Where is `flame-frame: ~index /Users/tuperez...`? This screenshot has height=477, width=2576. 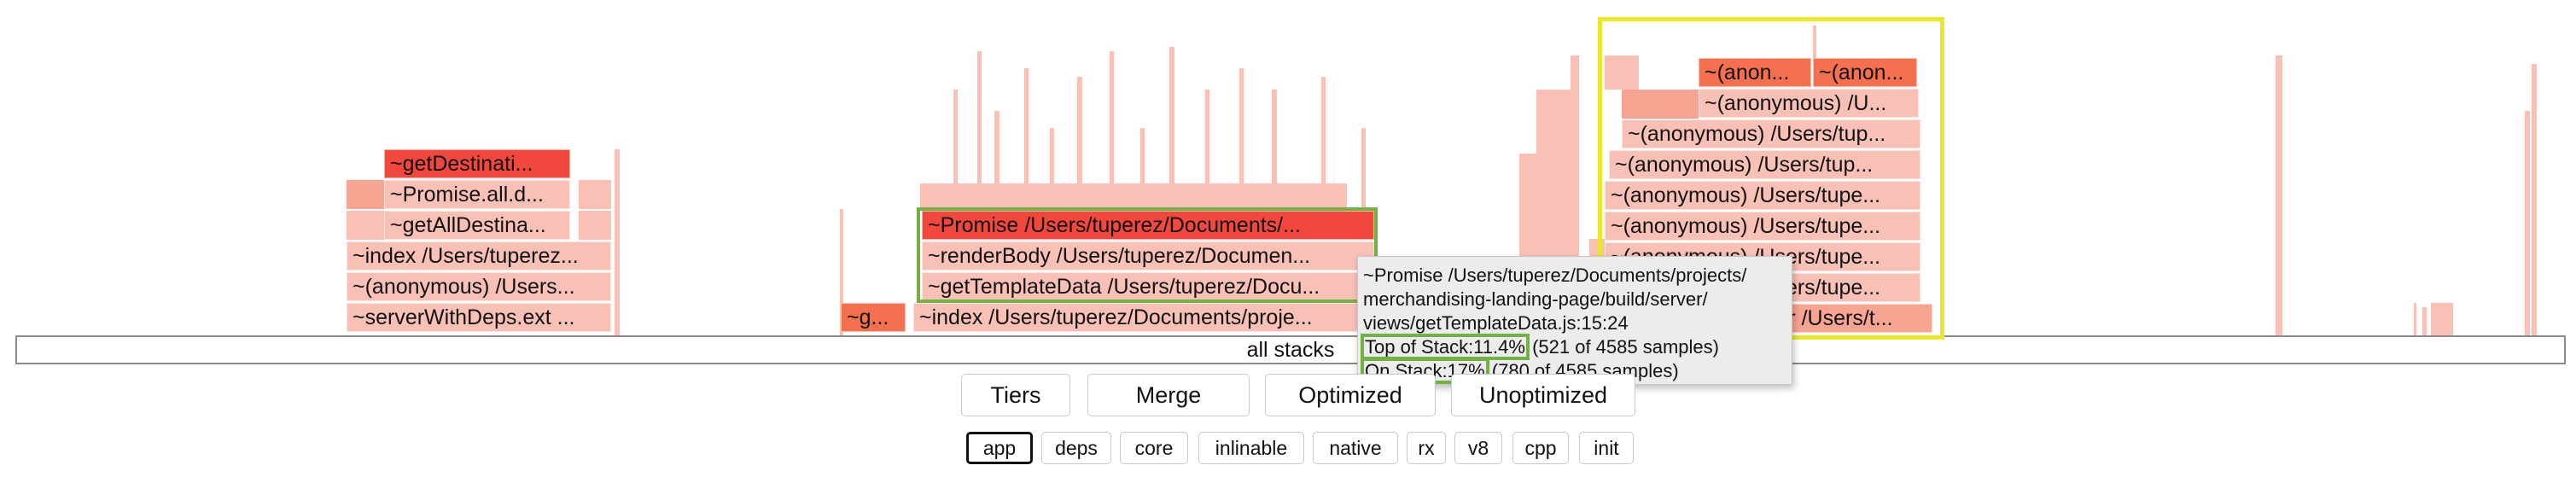
flame-frame: ~index /Users/tuperez... is located at coordinates (479, 256).